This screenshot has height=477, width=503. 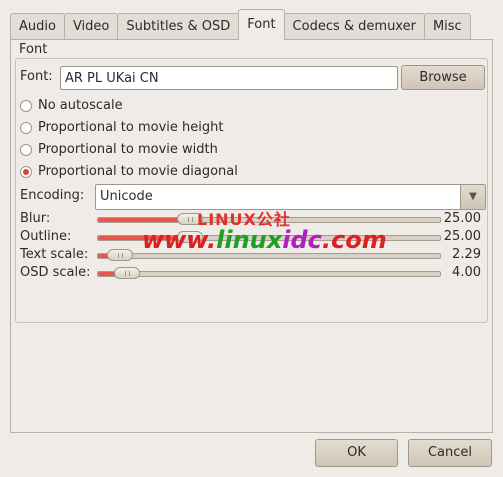 I want to click on radio-label: Proportional to movie diagonal, so click(x=138, y=171).